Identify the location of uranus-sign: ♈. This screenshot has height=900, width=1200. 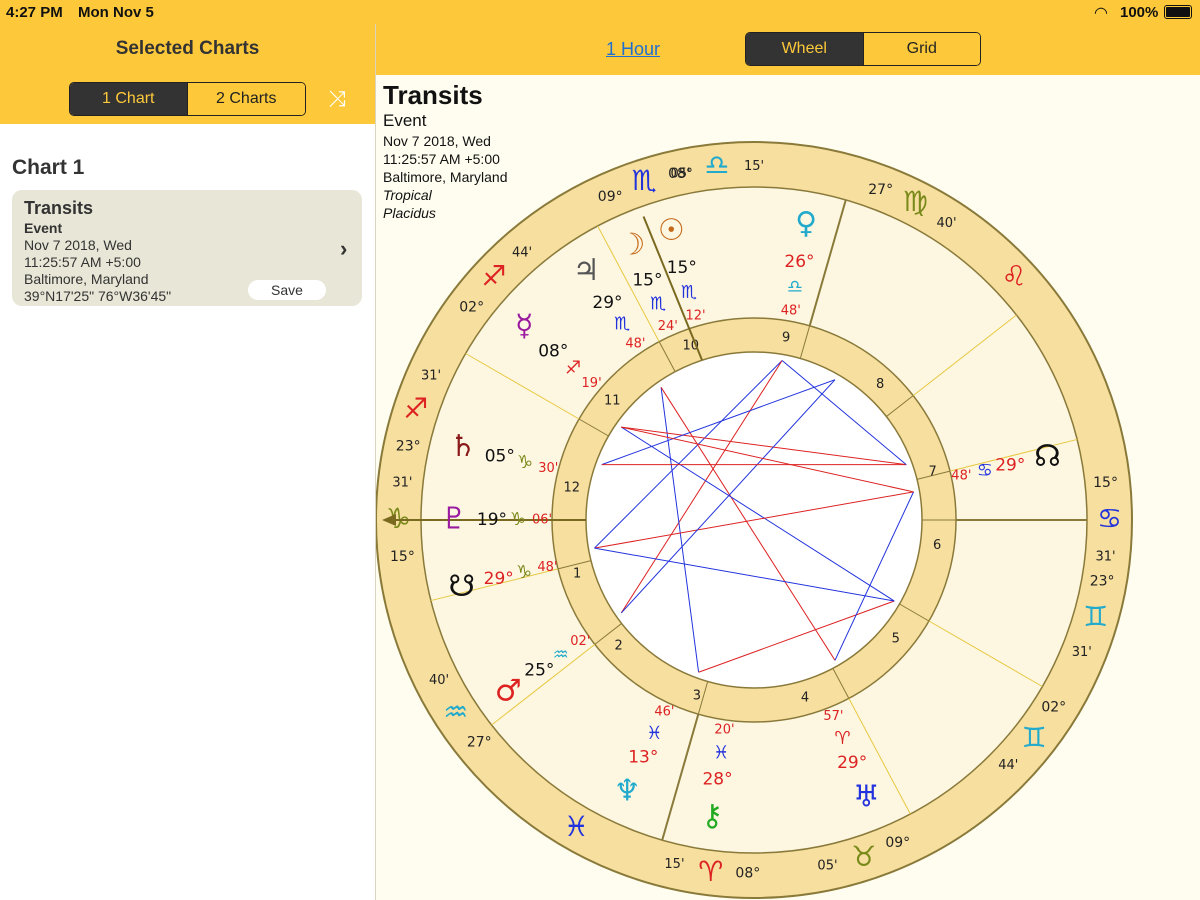
(842, 738).